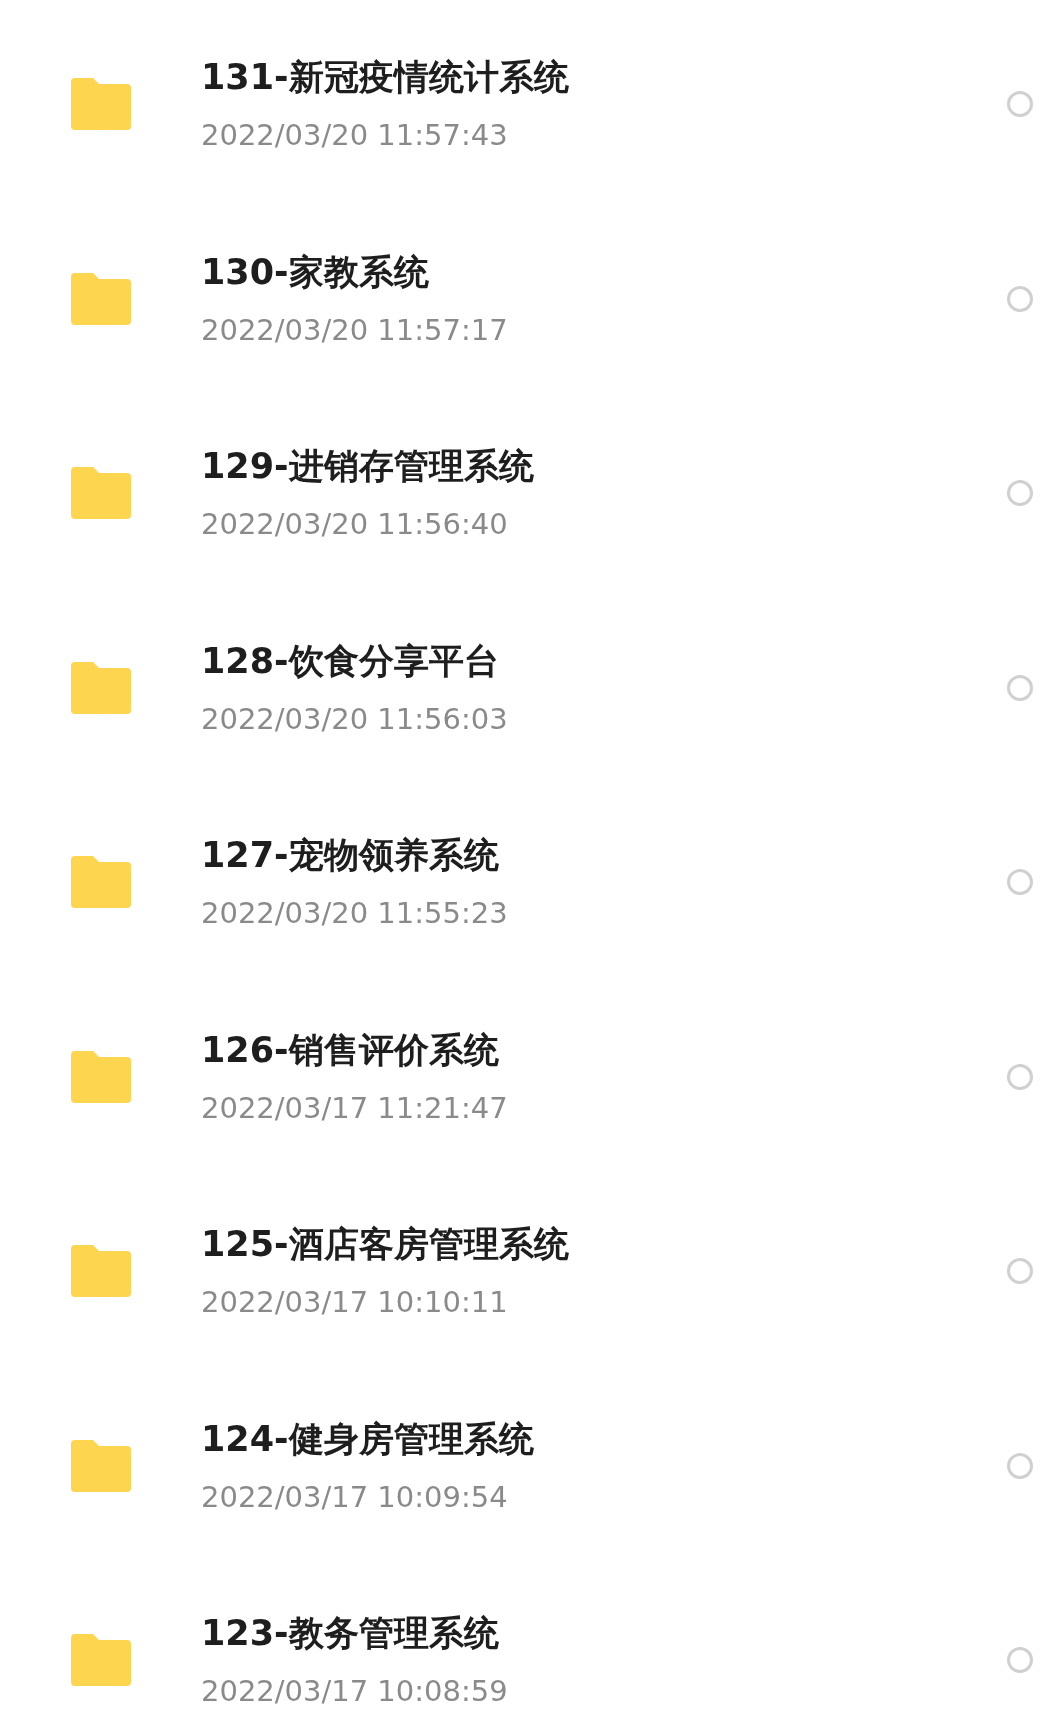 The width and height of the screenshot is (1063, 1713). Describe the element at coordinates (350, 1634) in the screenshot. I see `folder-name: 123-教务管理系统` at that location.